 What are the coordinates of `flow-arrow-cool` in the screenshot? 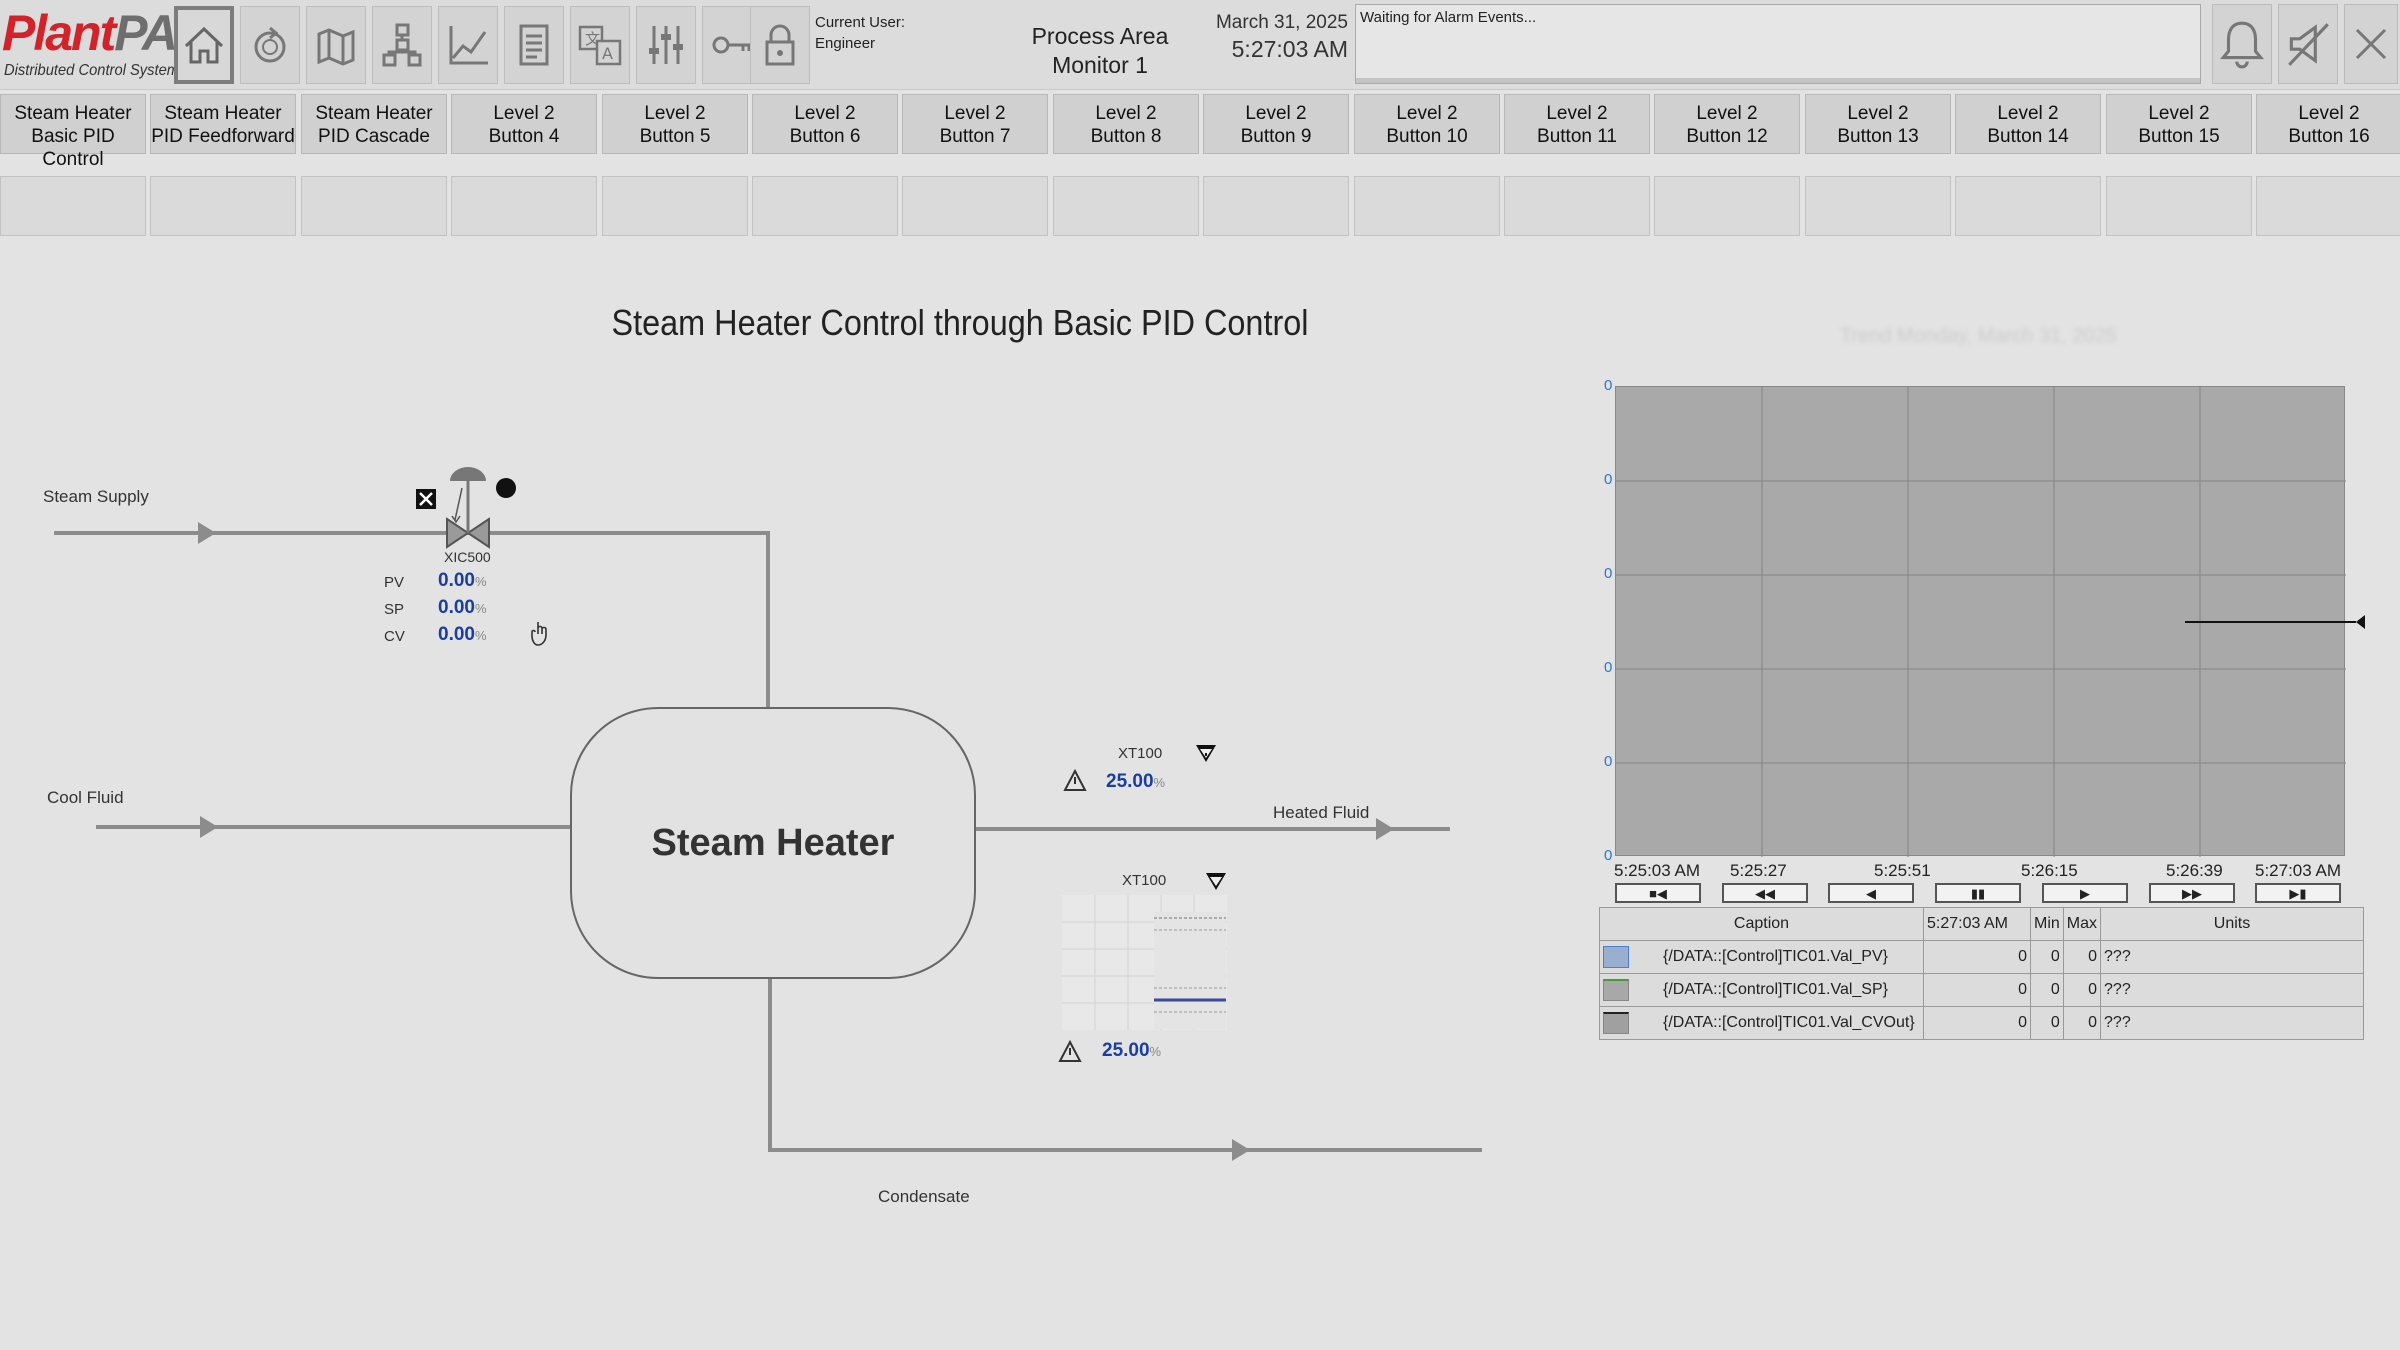 It's located at (209, 827).